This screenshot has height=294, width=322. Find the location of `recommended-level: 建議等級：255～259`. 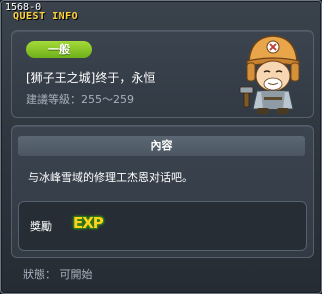

recommended-level: 建議等級：255～259 is located at coordinates (80, 99).